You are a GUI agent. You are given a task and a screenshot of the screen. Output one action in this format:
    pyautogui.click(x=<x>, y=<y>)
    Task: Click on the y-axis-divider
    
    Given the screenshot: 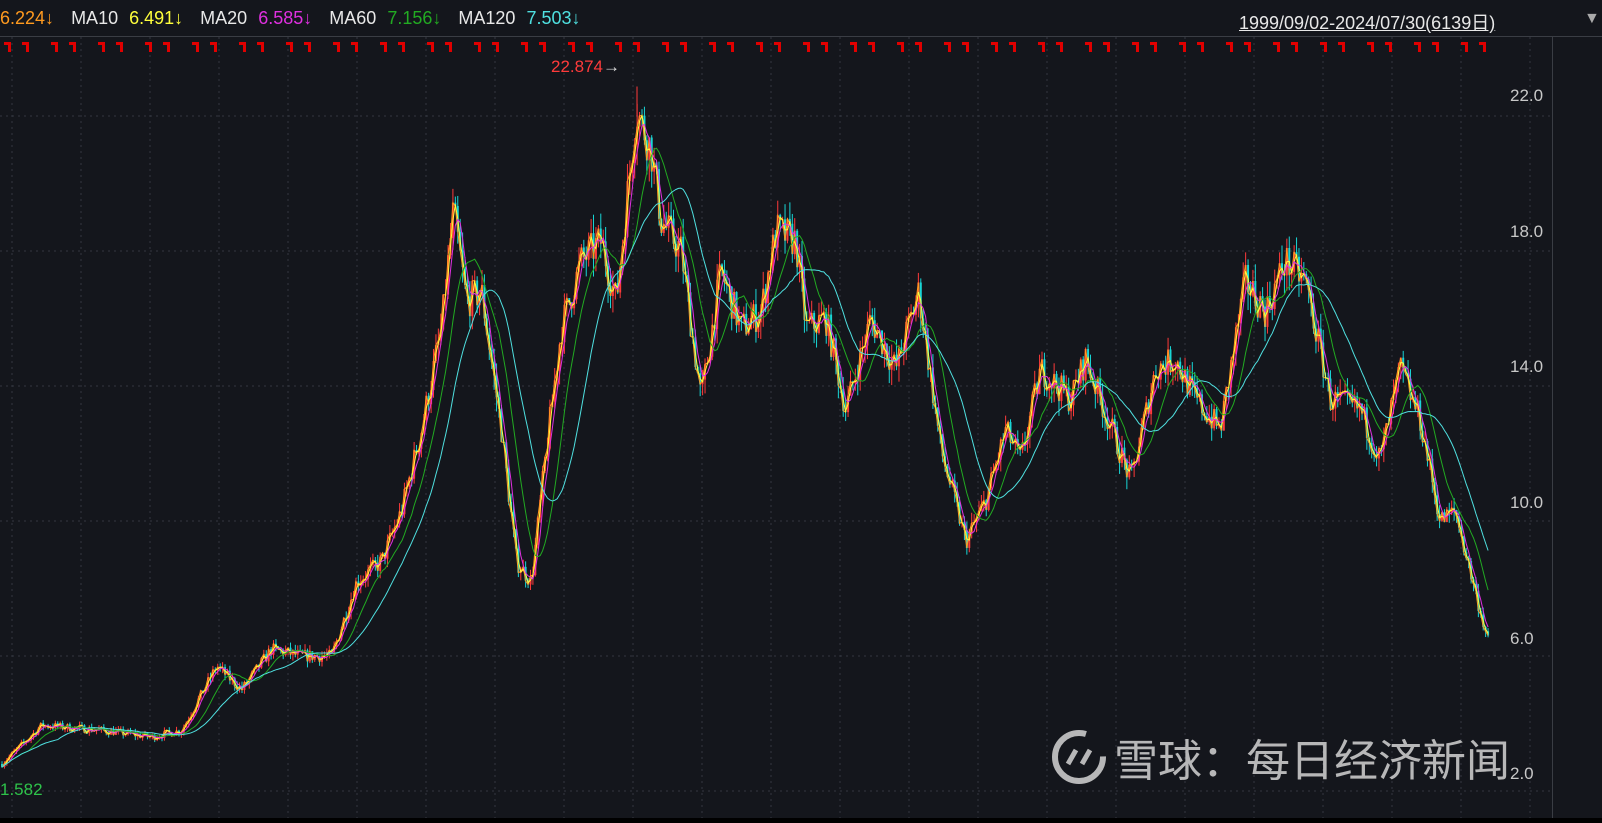 What is the action you would take?
    pyautogui.click(x=1552, y=429)
    